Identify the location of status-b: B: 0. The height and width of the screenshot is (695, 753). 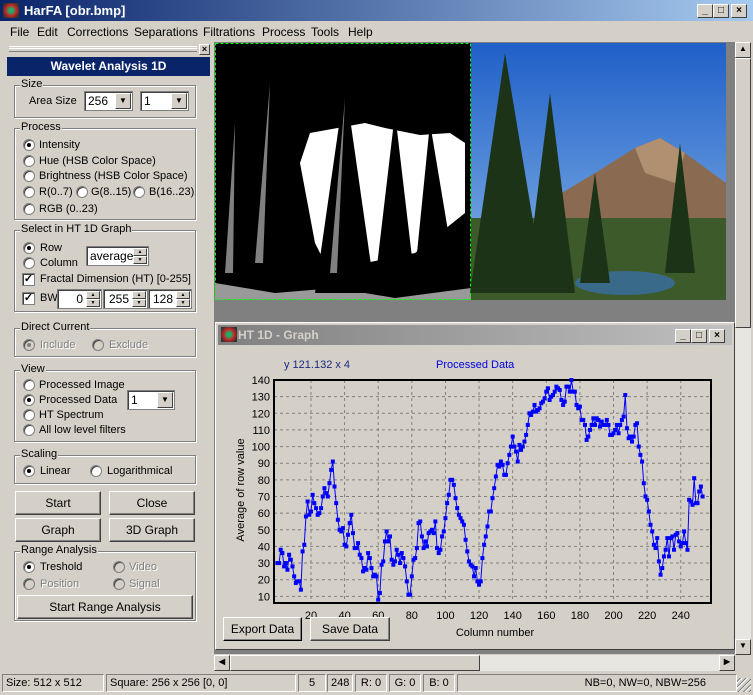
(439, 683).